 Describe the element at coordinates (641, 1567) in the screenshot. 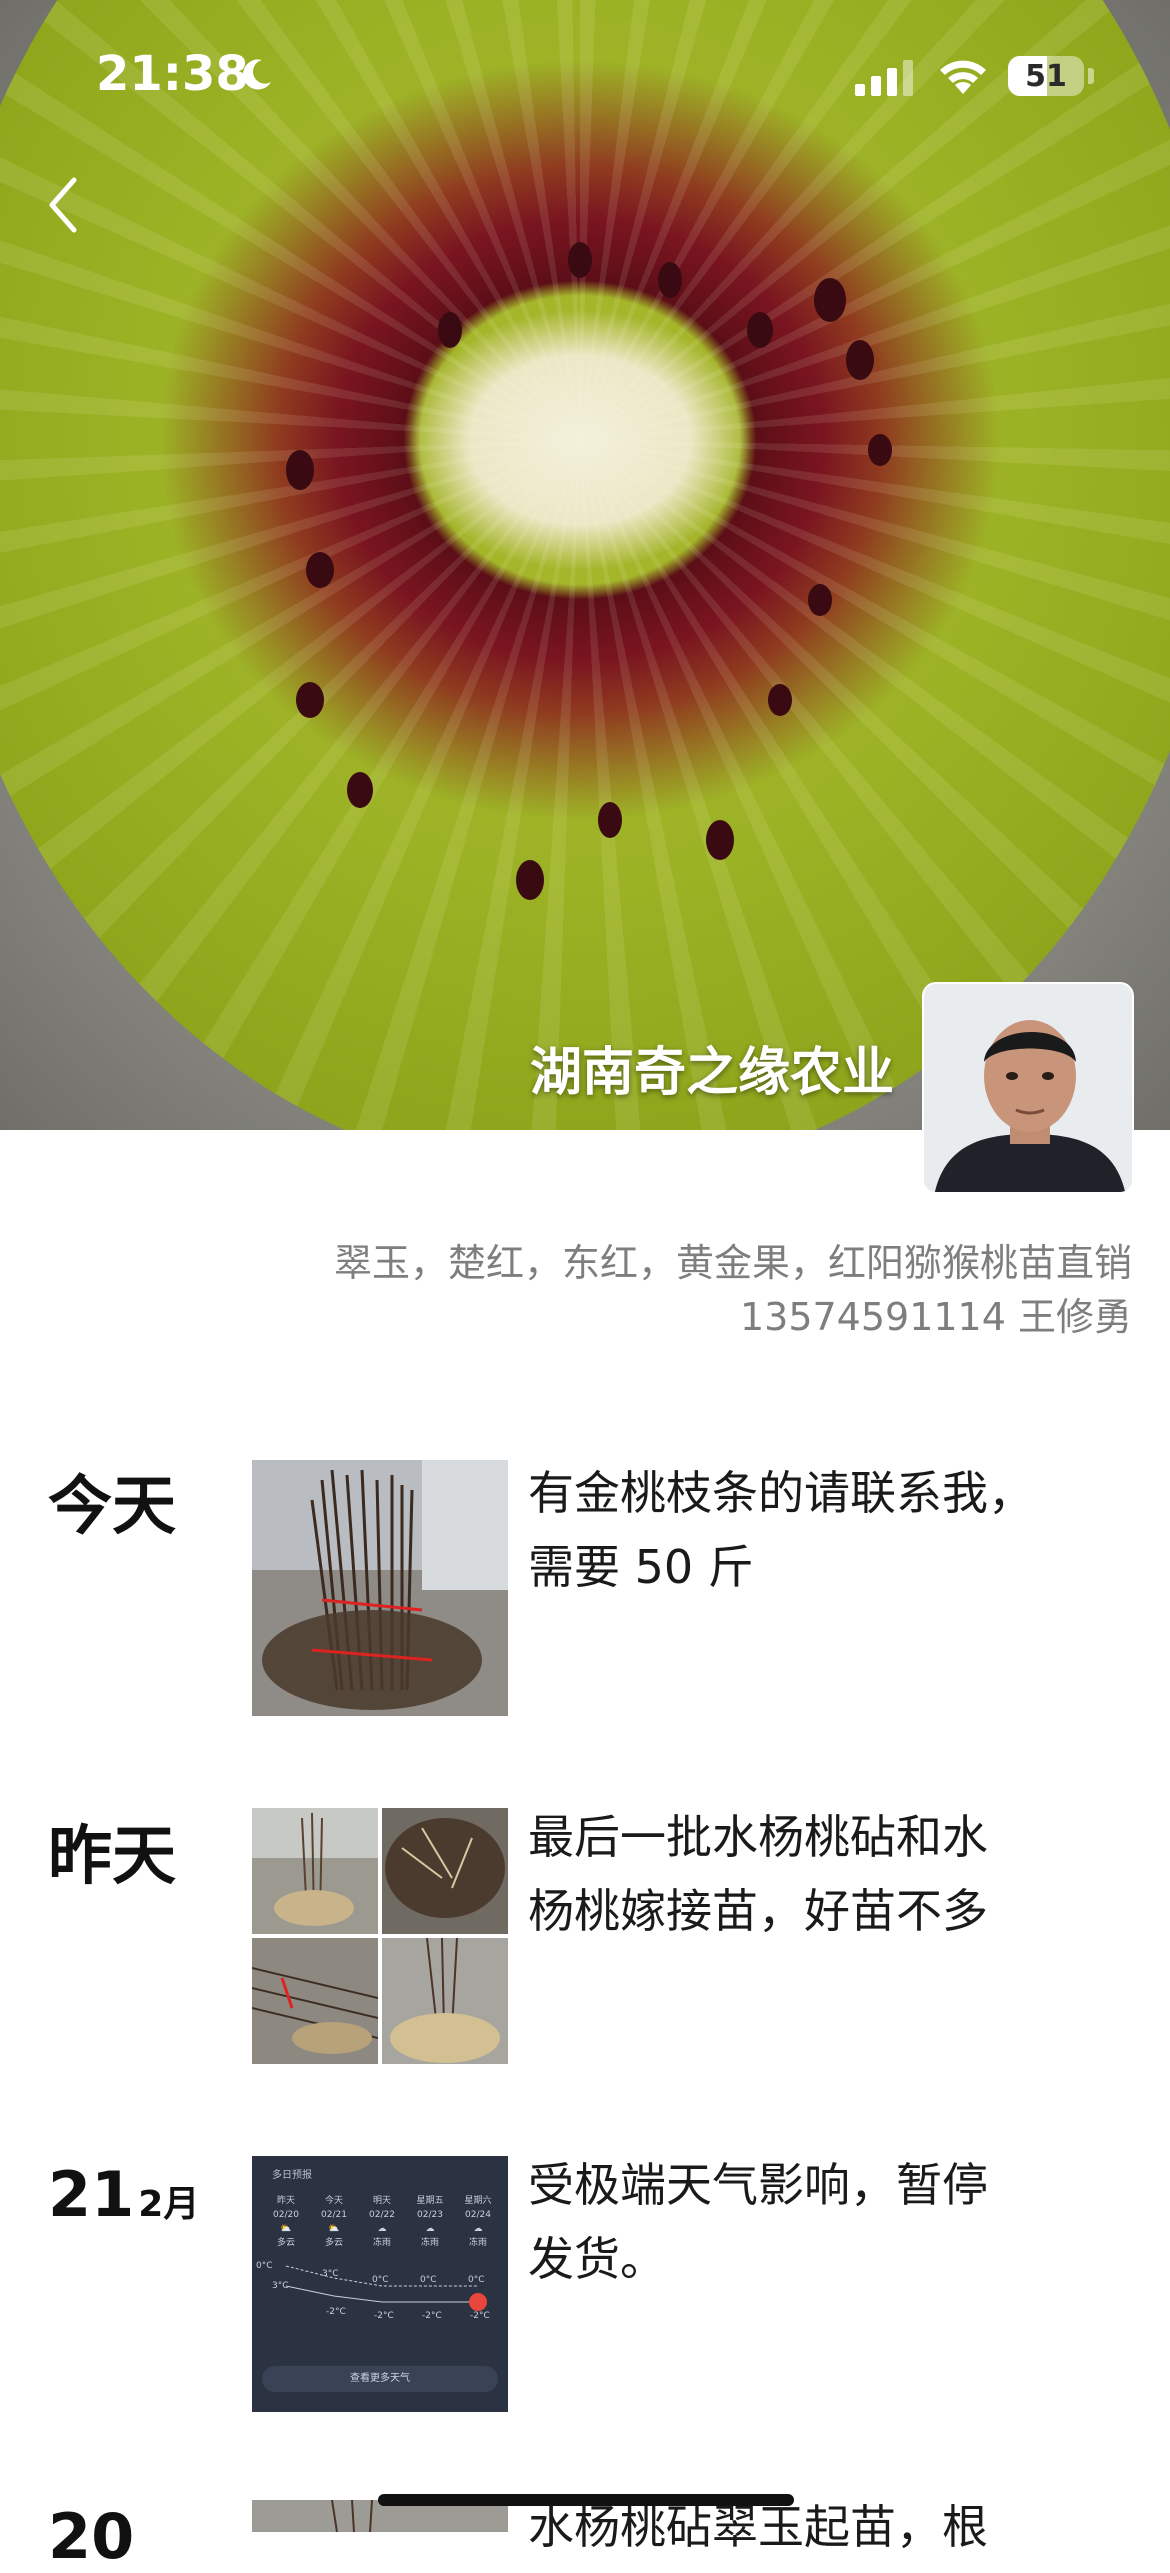

I see `post-text-line: 需要 50 斤` at that location.